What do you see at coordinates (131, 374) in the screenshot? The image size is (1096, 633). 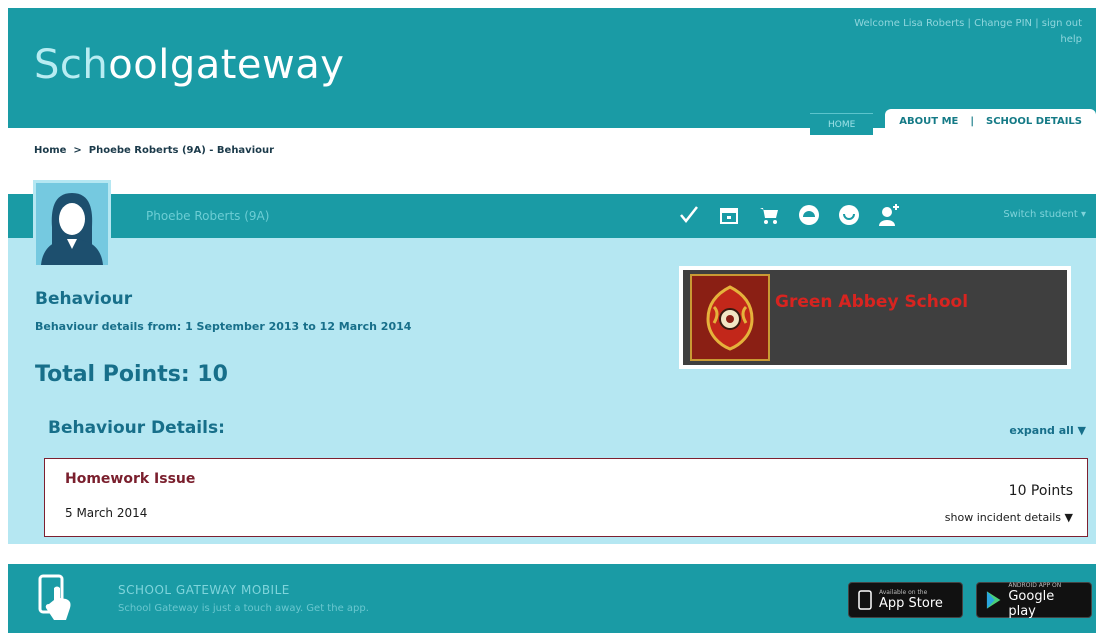 I see `total-points: Total Points: 10` at bounding box center [131, 374].